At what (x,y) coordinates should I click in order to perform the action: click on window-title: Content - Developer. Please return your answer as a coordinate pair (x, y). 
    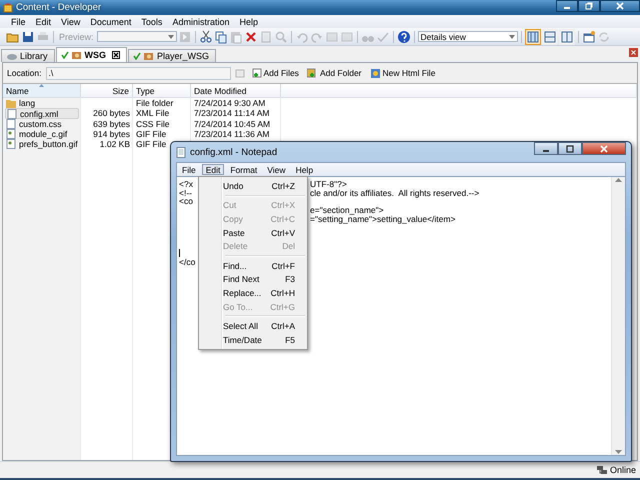
    Looking at the image, I should click on (59, 7).